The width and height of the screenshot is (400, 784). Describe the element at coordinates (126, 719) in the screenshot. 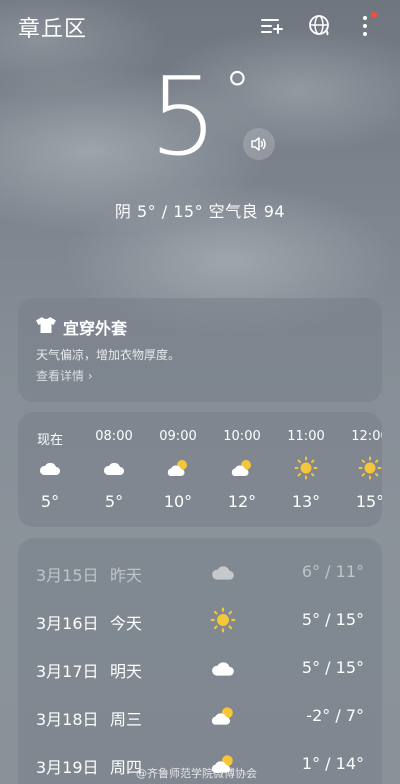

I see `day-name: 周三` at that location.